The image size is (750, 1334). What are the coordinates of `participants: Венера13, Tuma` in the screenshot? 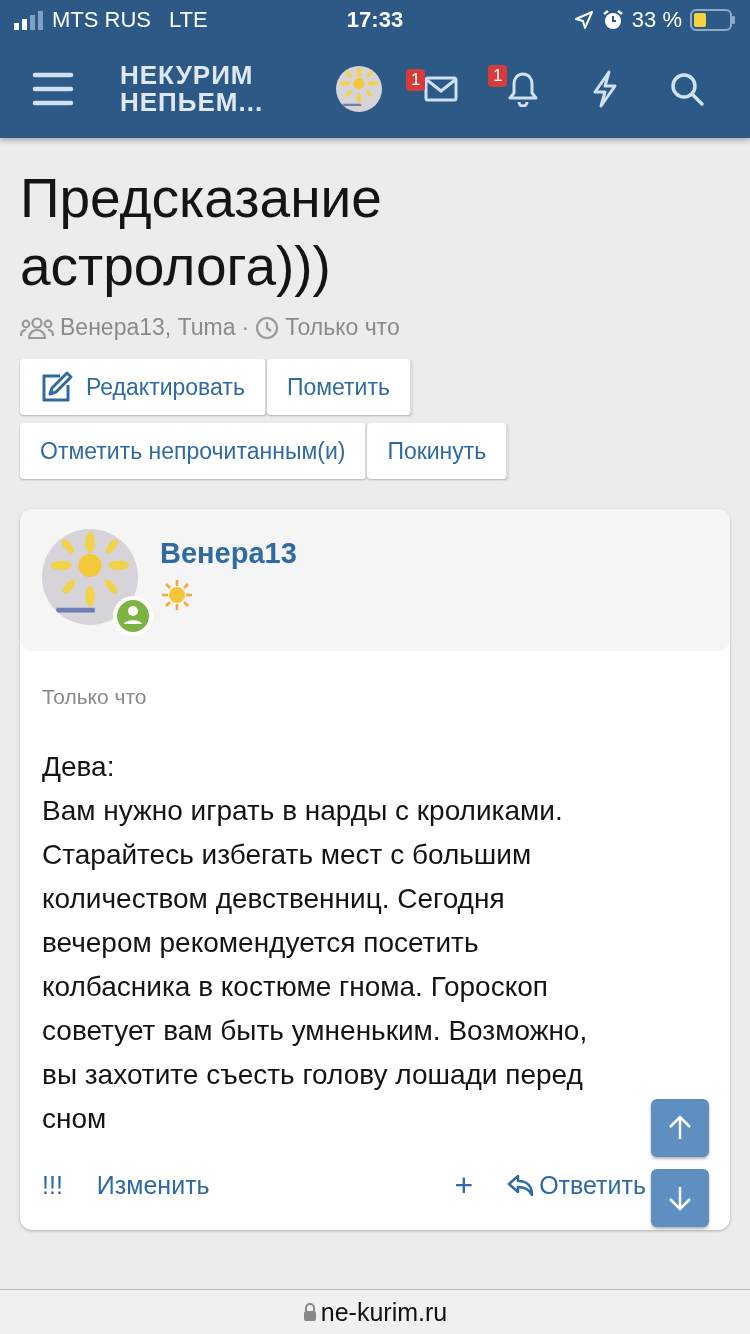 It's located at (148, 327).